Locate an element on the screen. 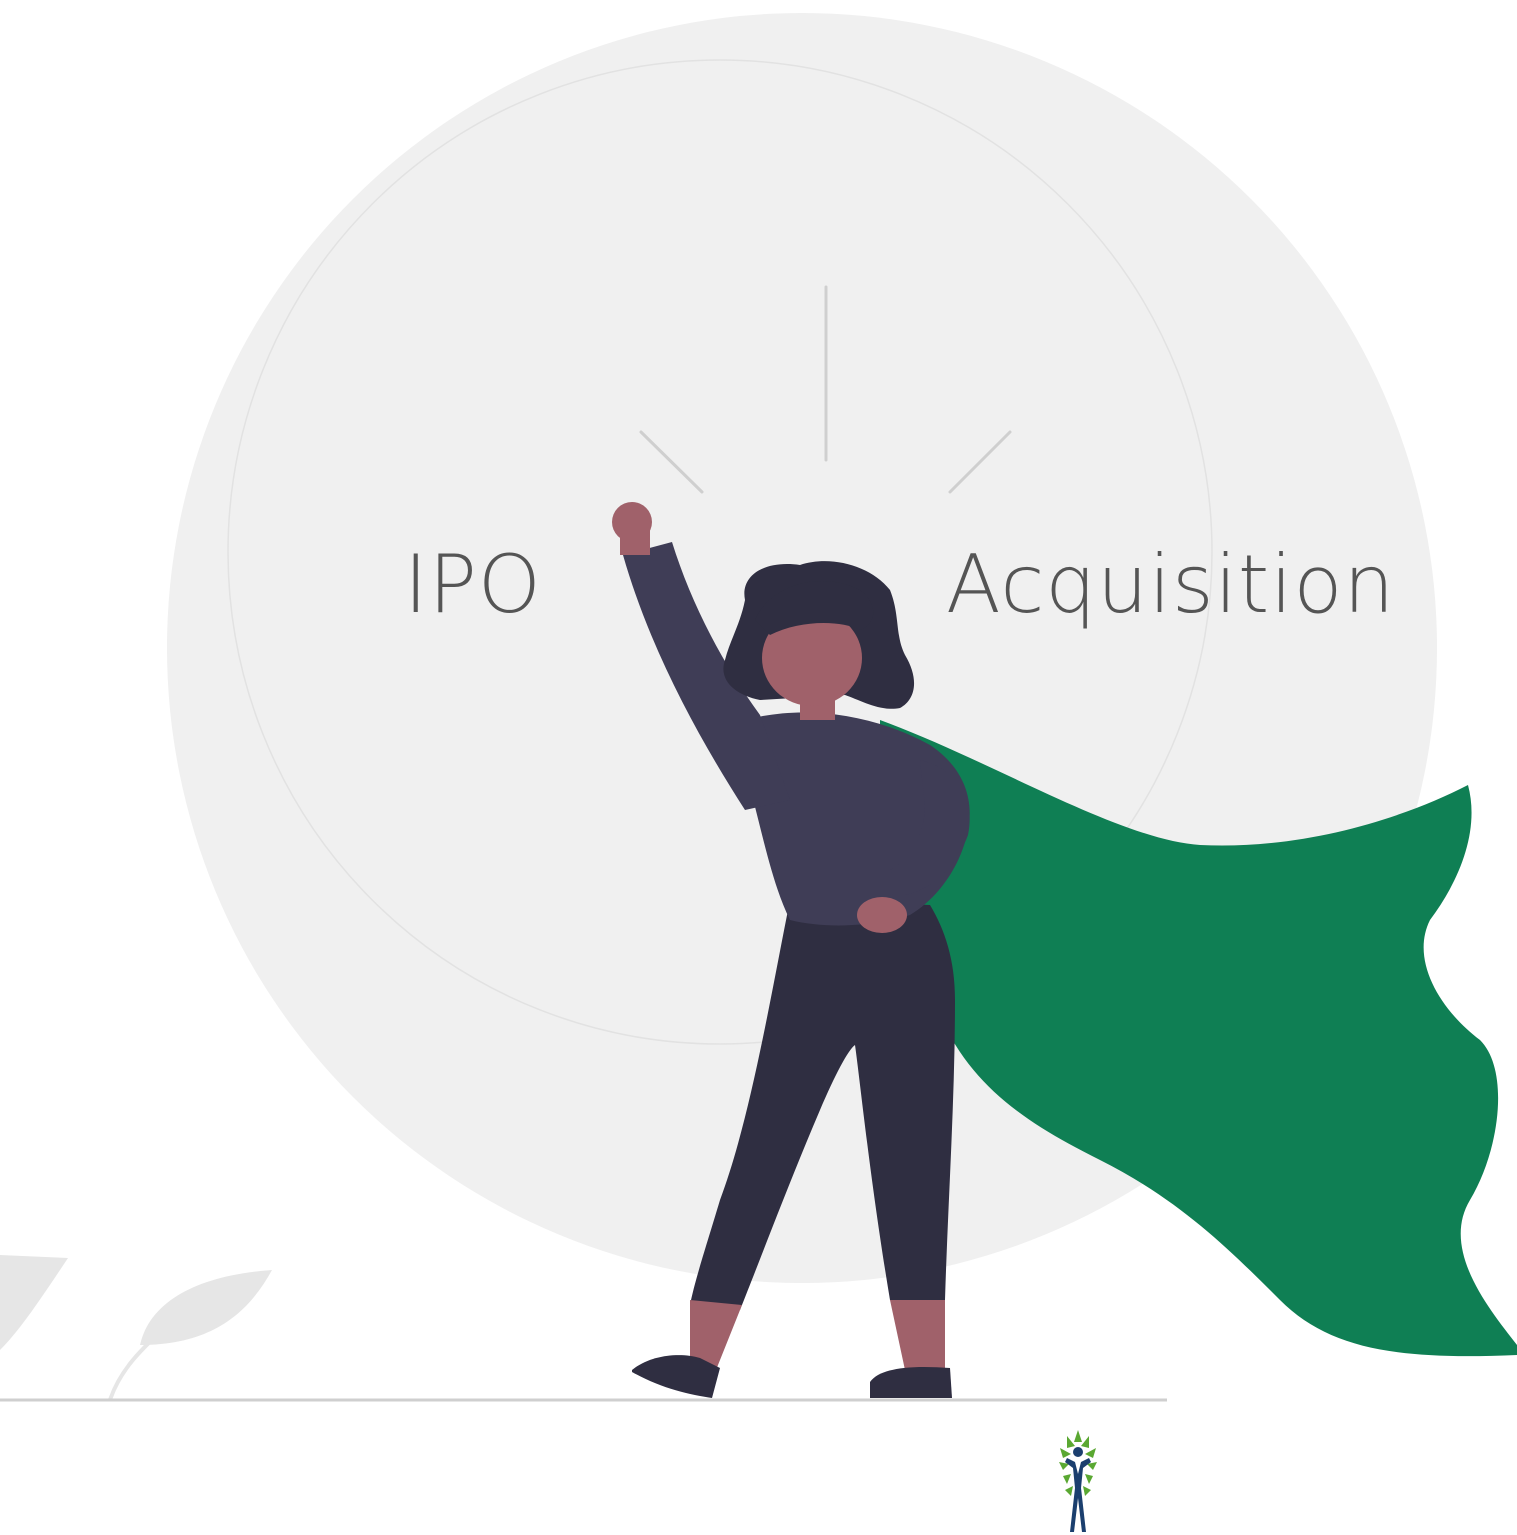 The height and width of the screenshot is (1535, 1517). wrist is located at coordinates (635, 542).